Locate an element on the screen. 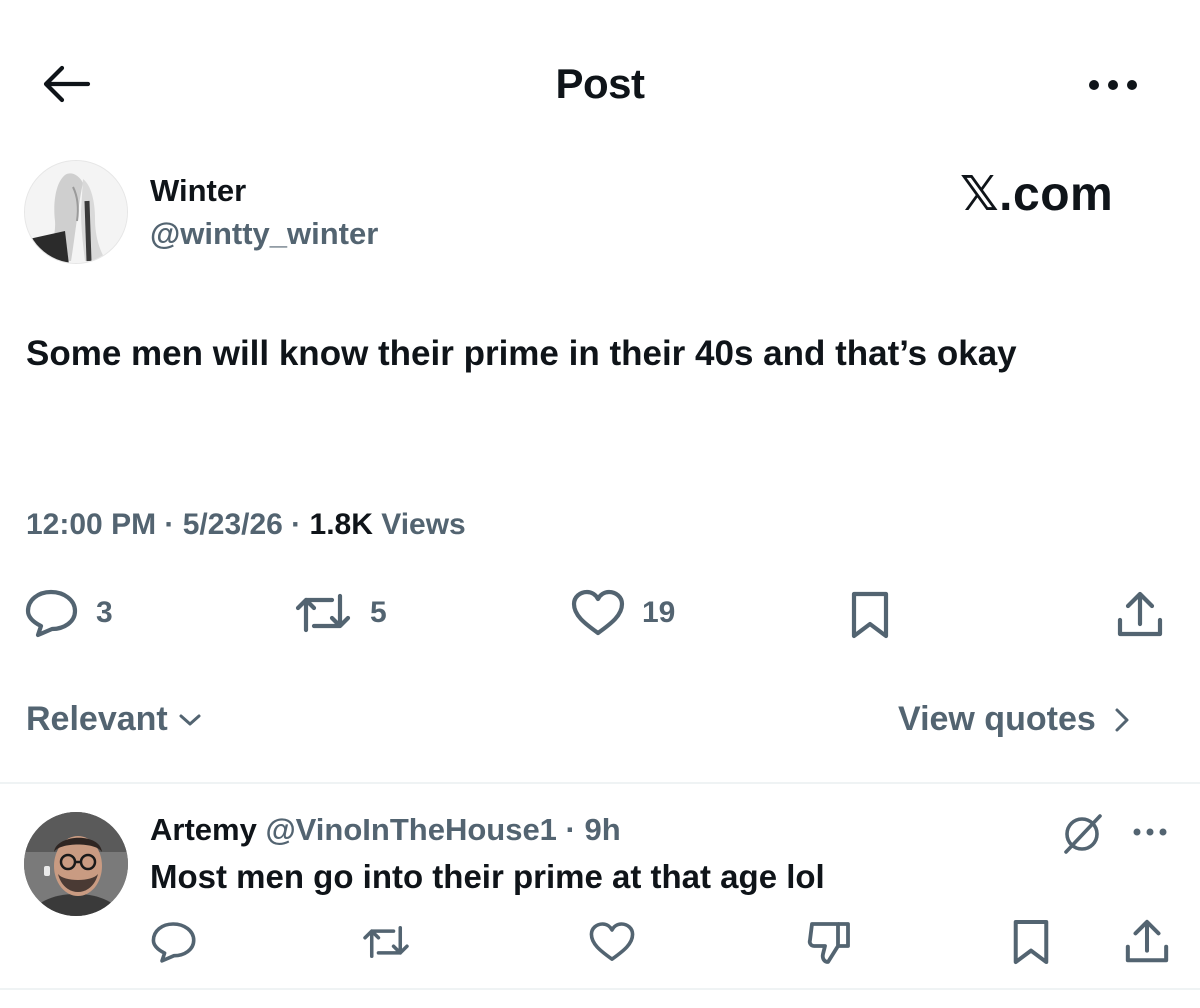 The image size is (1200, 1008). reply-header: Artemy @VinoInTheHouse1 · 9h is located at coordinates (385, 830).